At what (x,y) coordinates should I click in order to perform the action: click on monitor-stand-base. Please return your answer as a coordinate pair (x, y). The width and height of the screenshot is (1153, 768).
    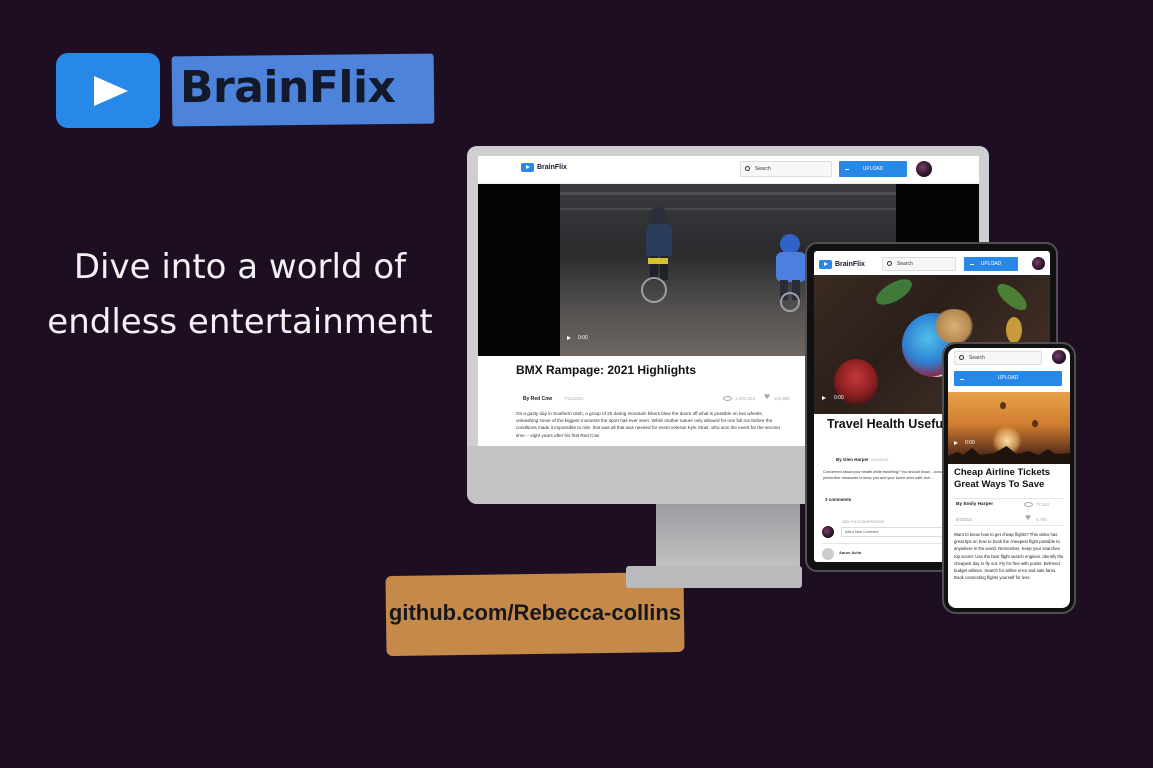
    Looking at the image, I should click on (714, 577).